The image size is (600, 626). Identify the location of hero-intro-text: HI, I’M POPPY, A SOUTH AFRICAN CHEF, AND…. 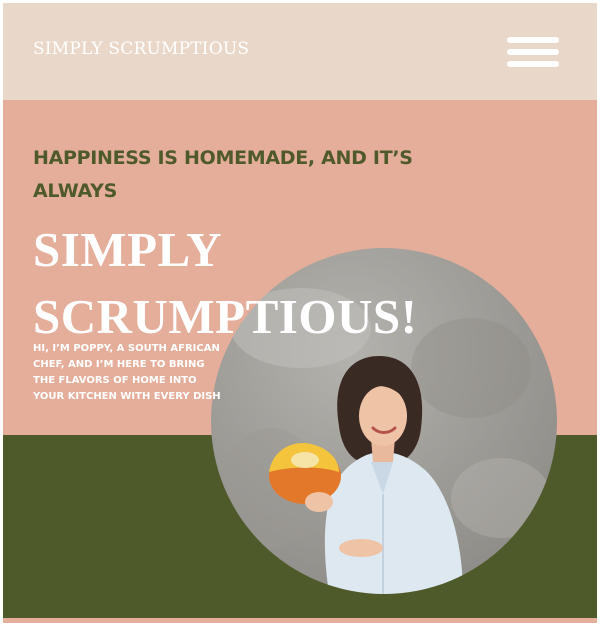
(127, 372).